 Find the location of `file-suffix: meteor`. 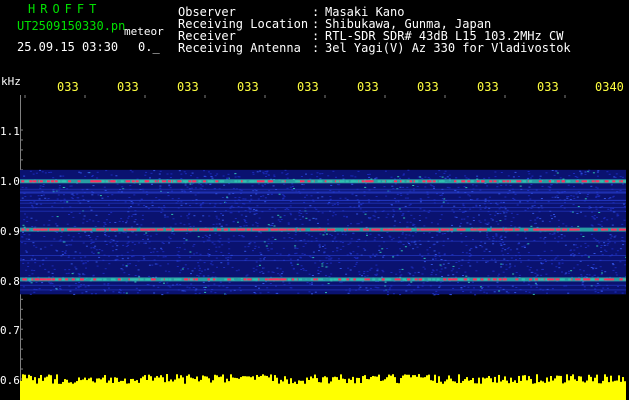

file-suffix: meteor is located at coordinates (144, 31).